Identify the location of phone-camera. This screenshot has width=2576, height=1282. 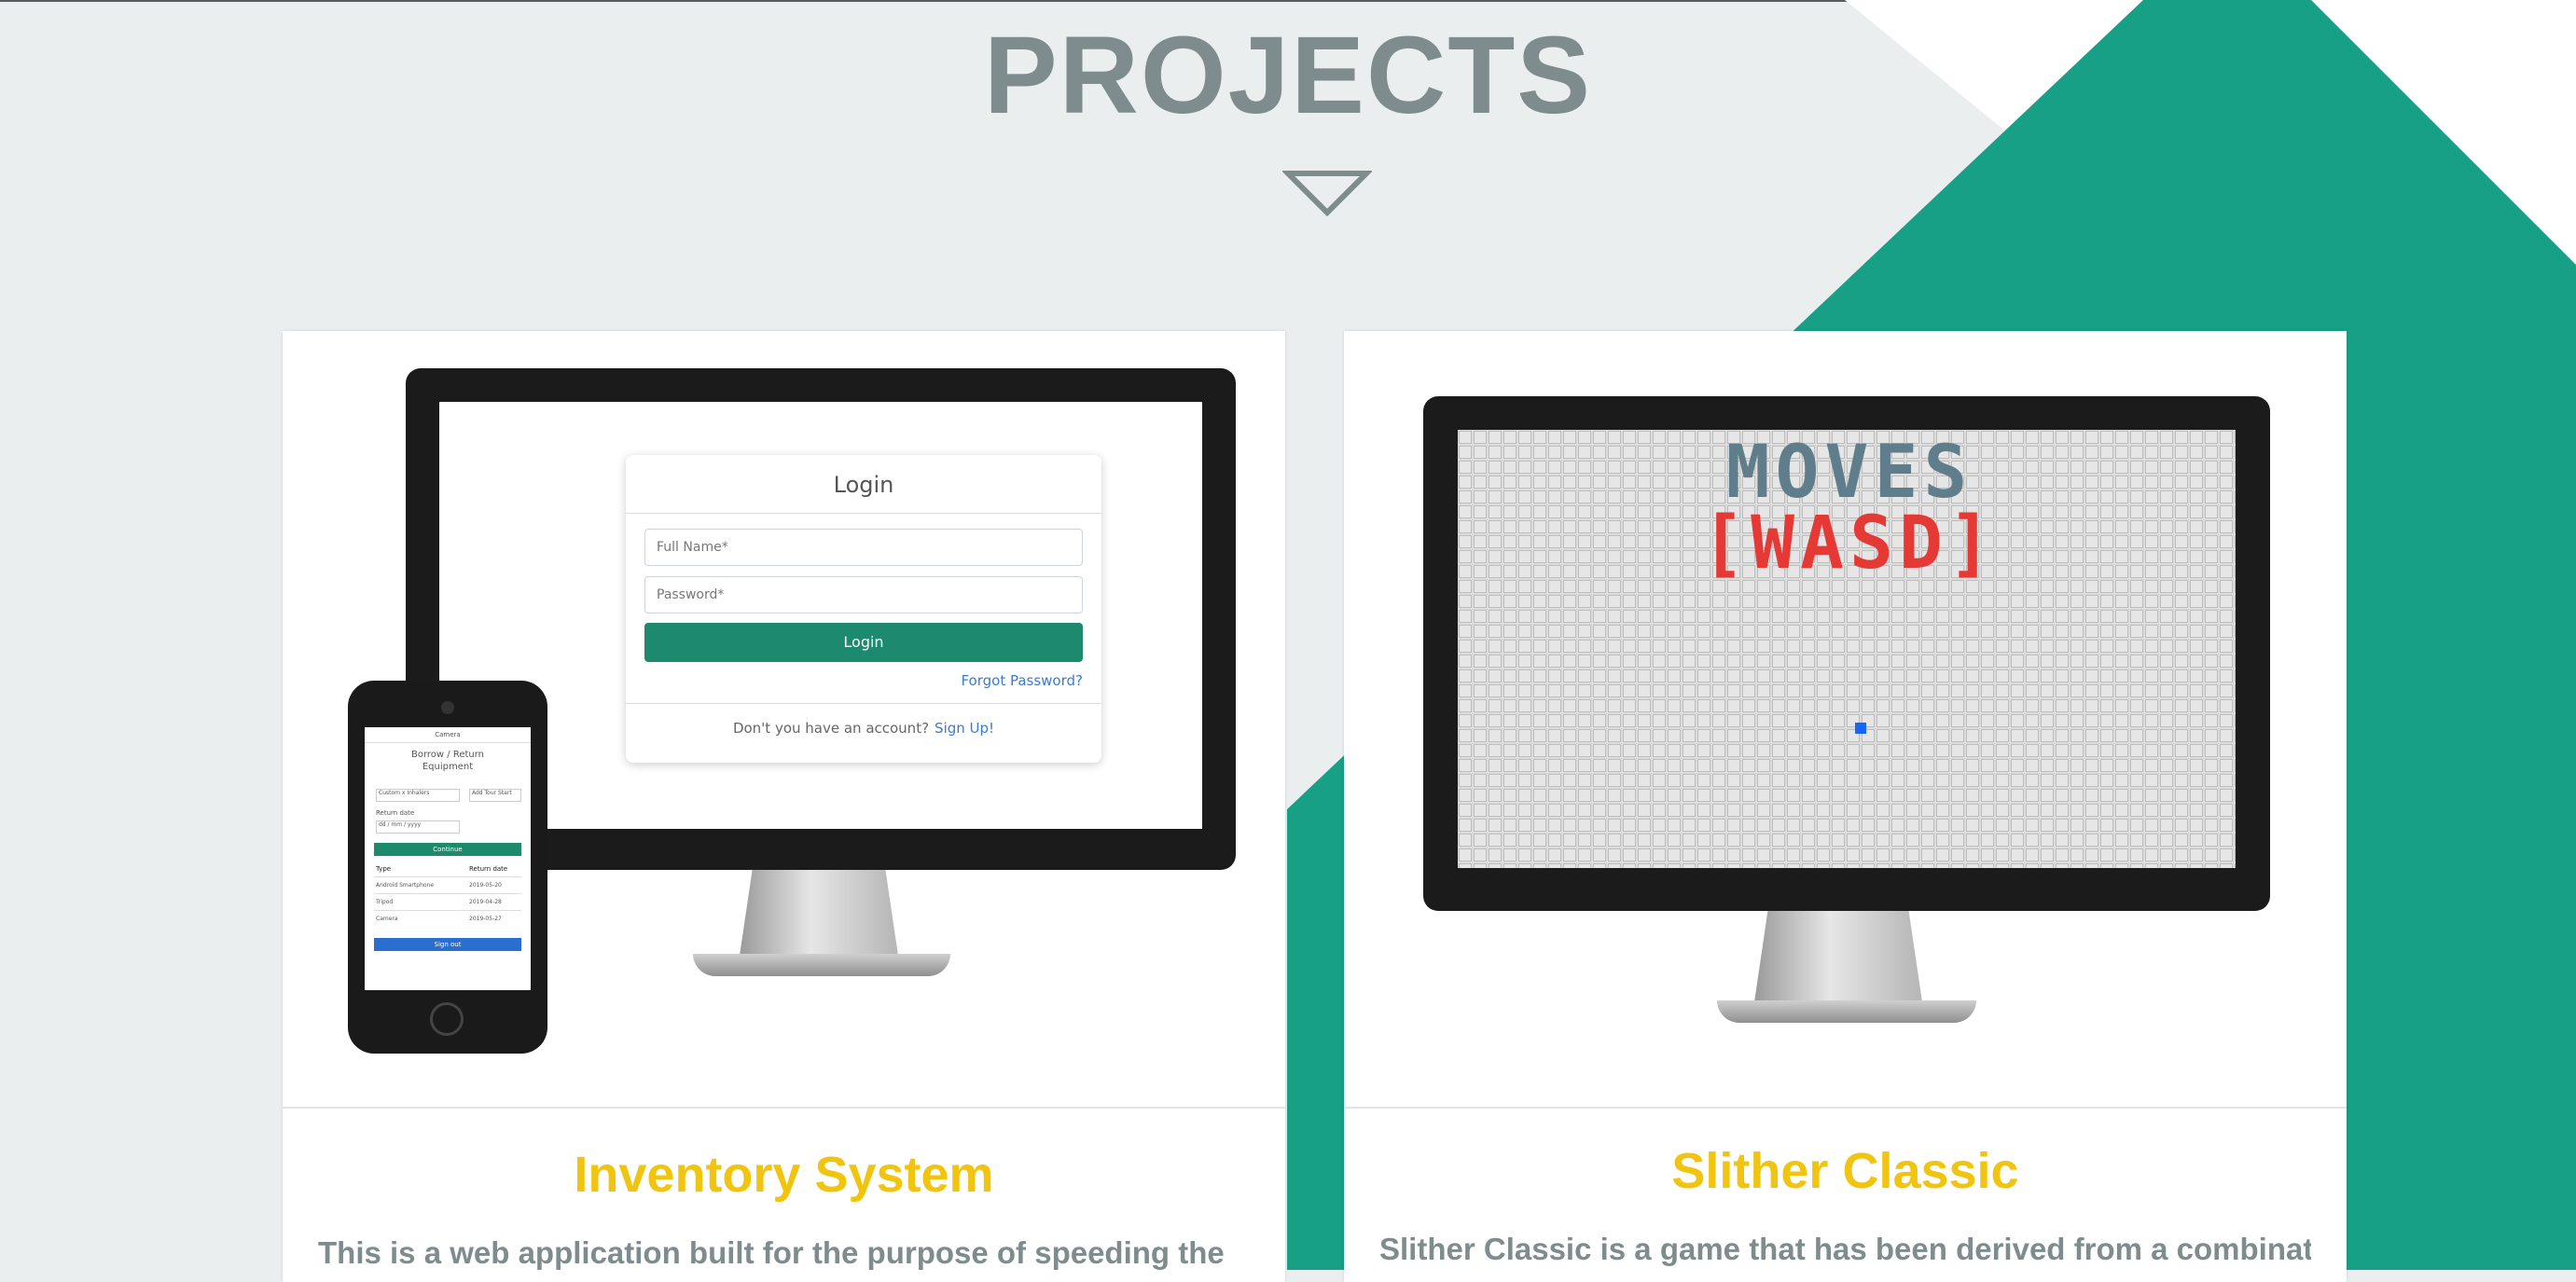
(447, 707).